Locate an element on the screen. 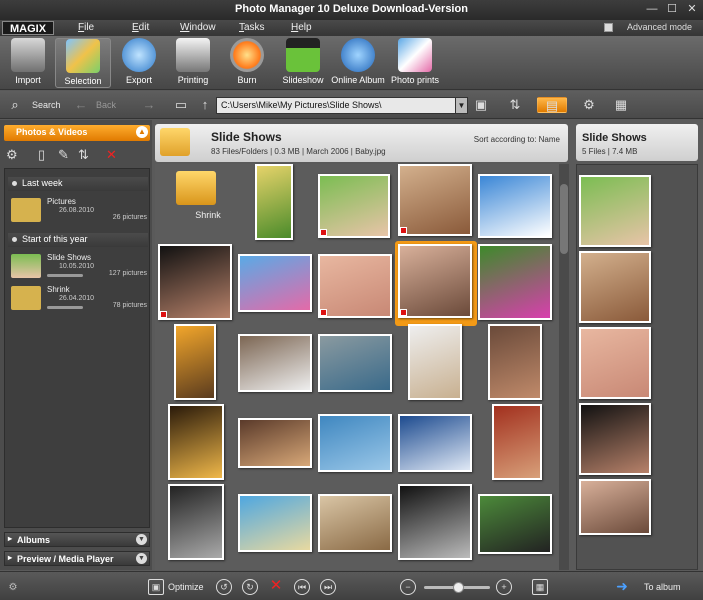 Image resolution: width=703 pixels, height=600 pixels. burn-button: Burn is located at coordinates (247, 63).